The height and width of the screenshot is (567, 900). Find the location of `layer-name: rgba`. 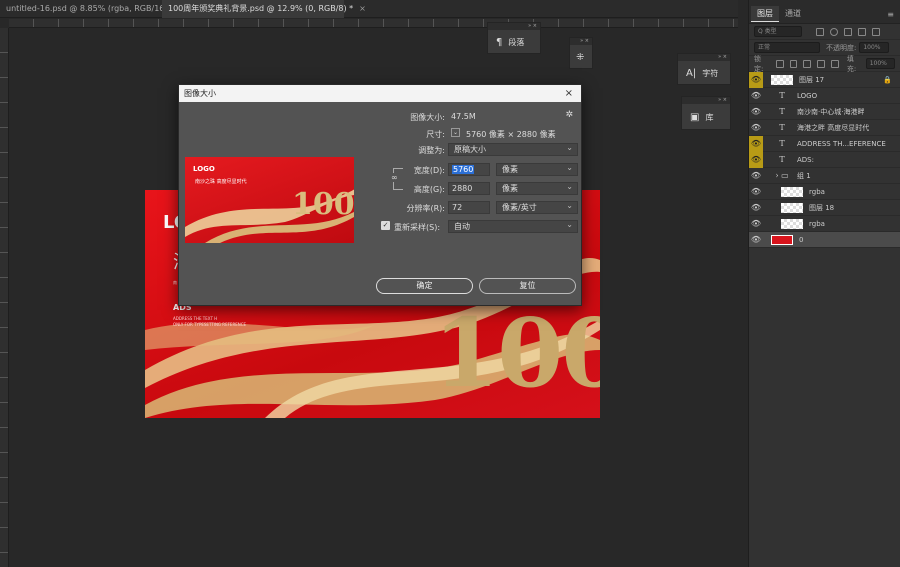

layer-name: rgba is located at coordinates (817, 223).